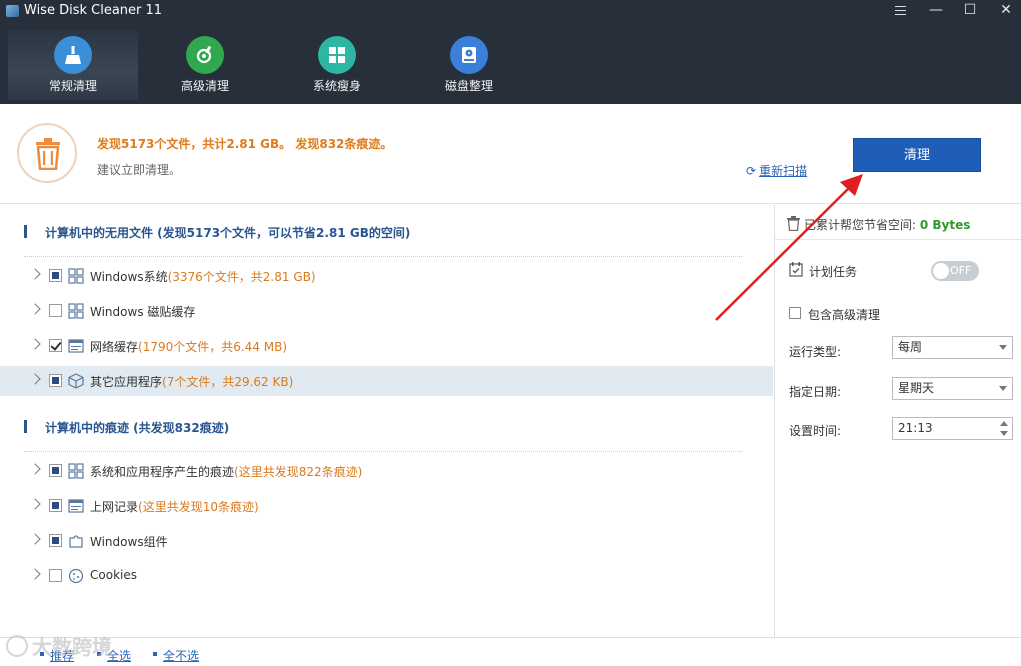 The height and width of the screenshot is (666, 1021). Describe the element at coordinates (386, 506) in the screenshot. I see `list-item-browsing-history: 上网记录(这里共发现10条痕迹)` at that location.